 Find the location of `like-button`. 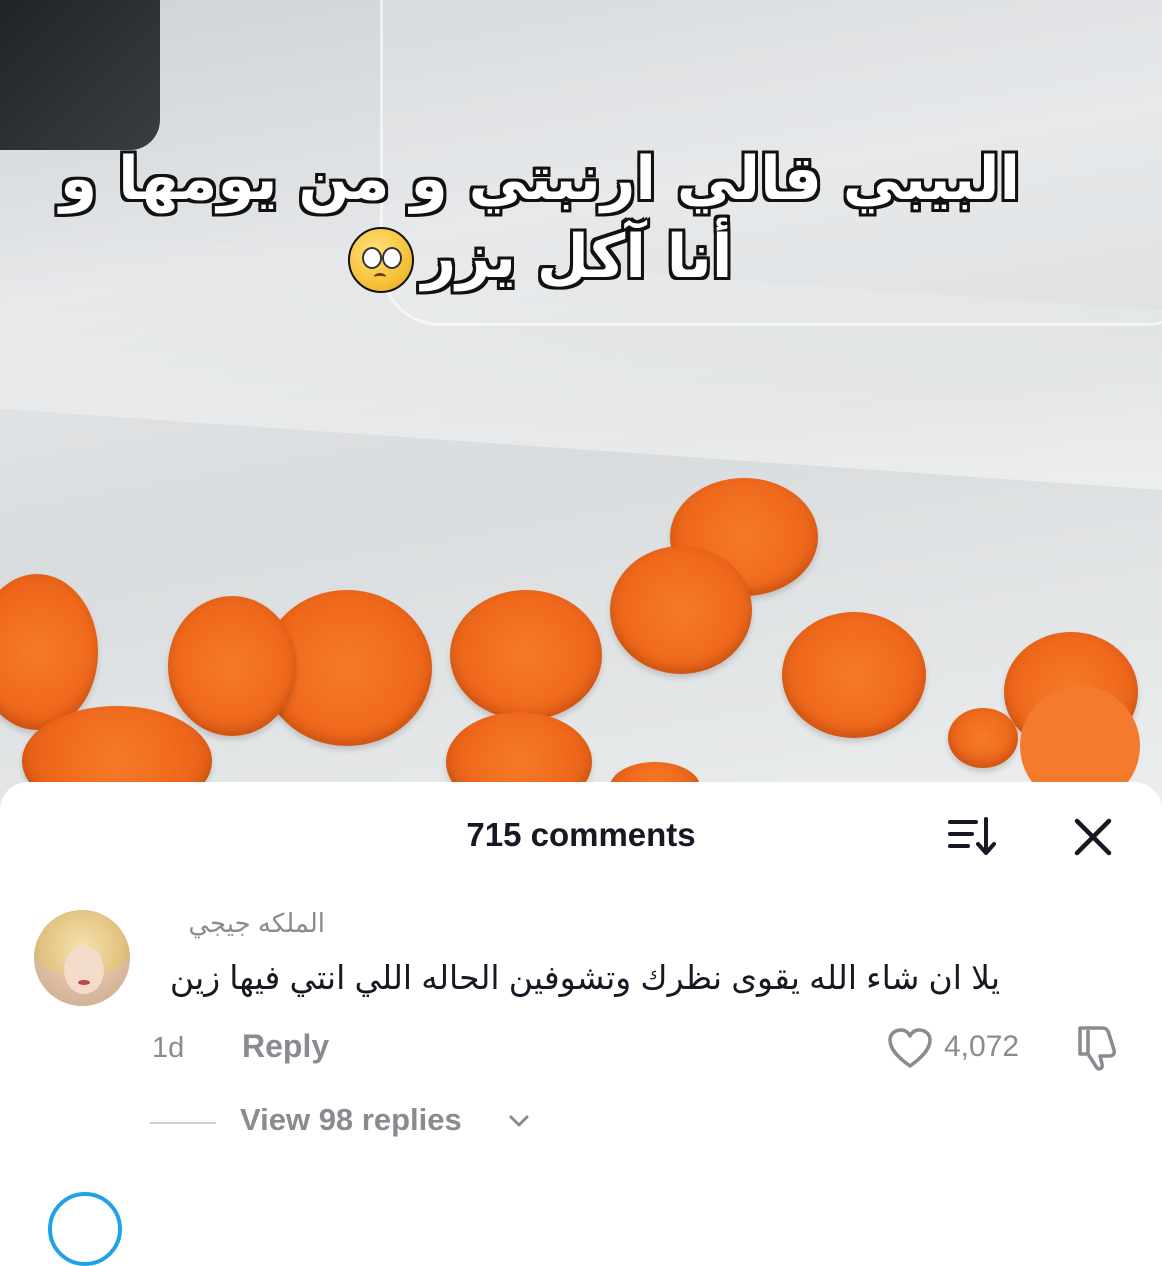

like-button is located at coordinates (910, 1048).